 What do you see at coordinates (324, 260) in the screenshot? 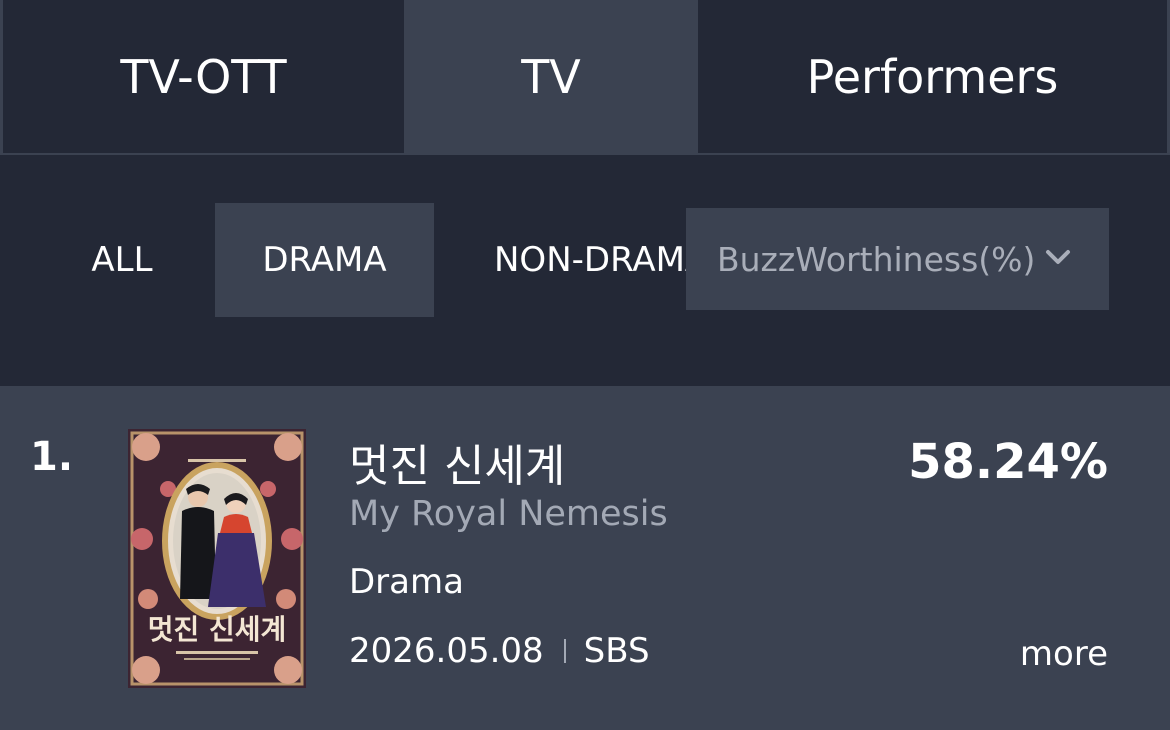
I see `filter-drama: DRAMA` at bounding box center [324, 260].